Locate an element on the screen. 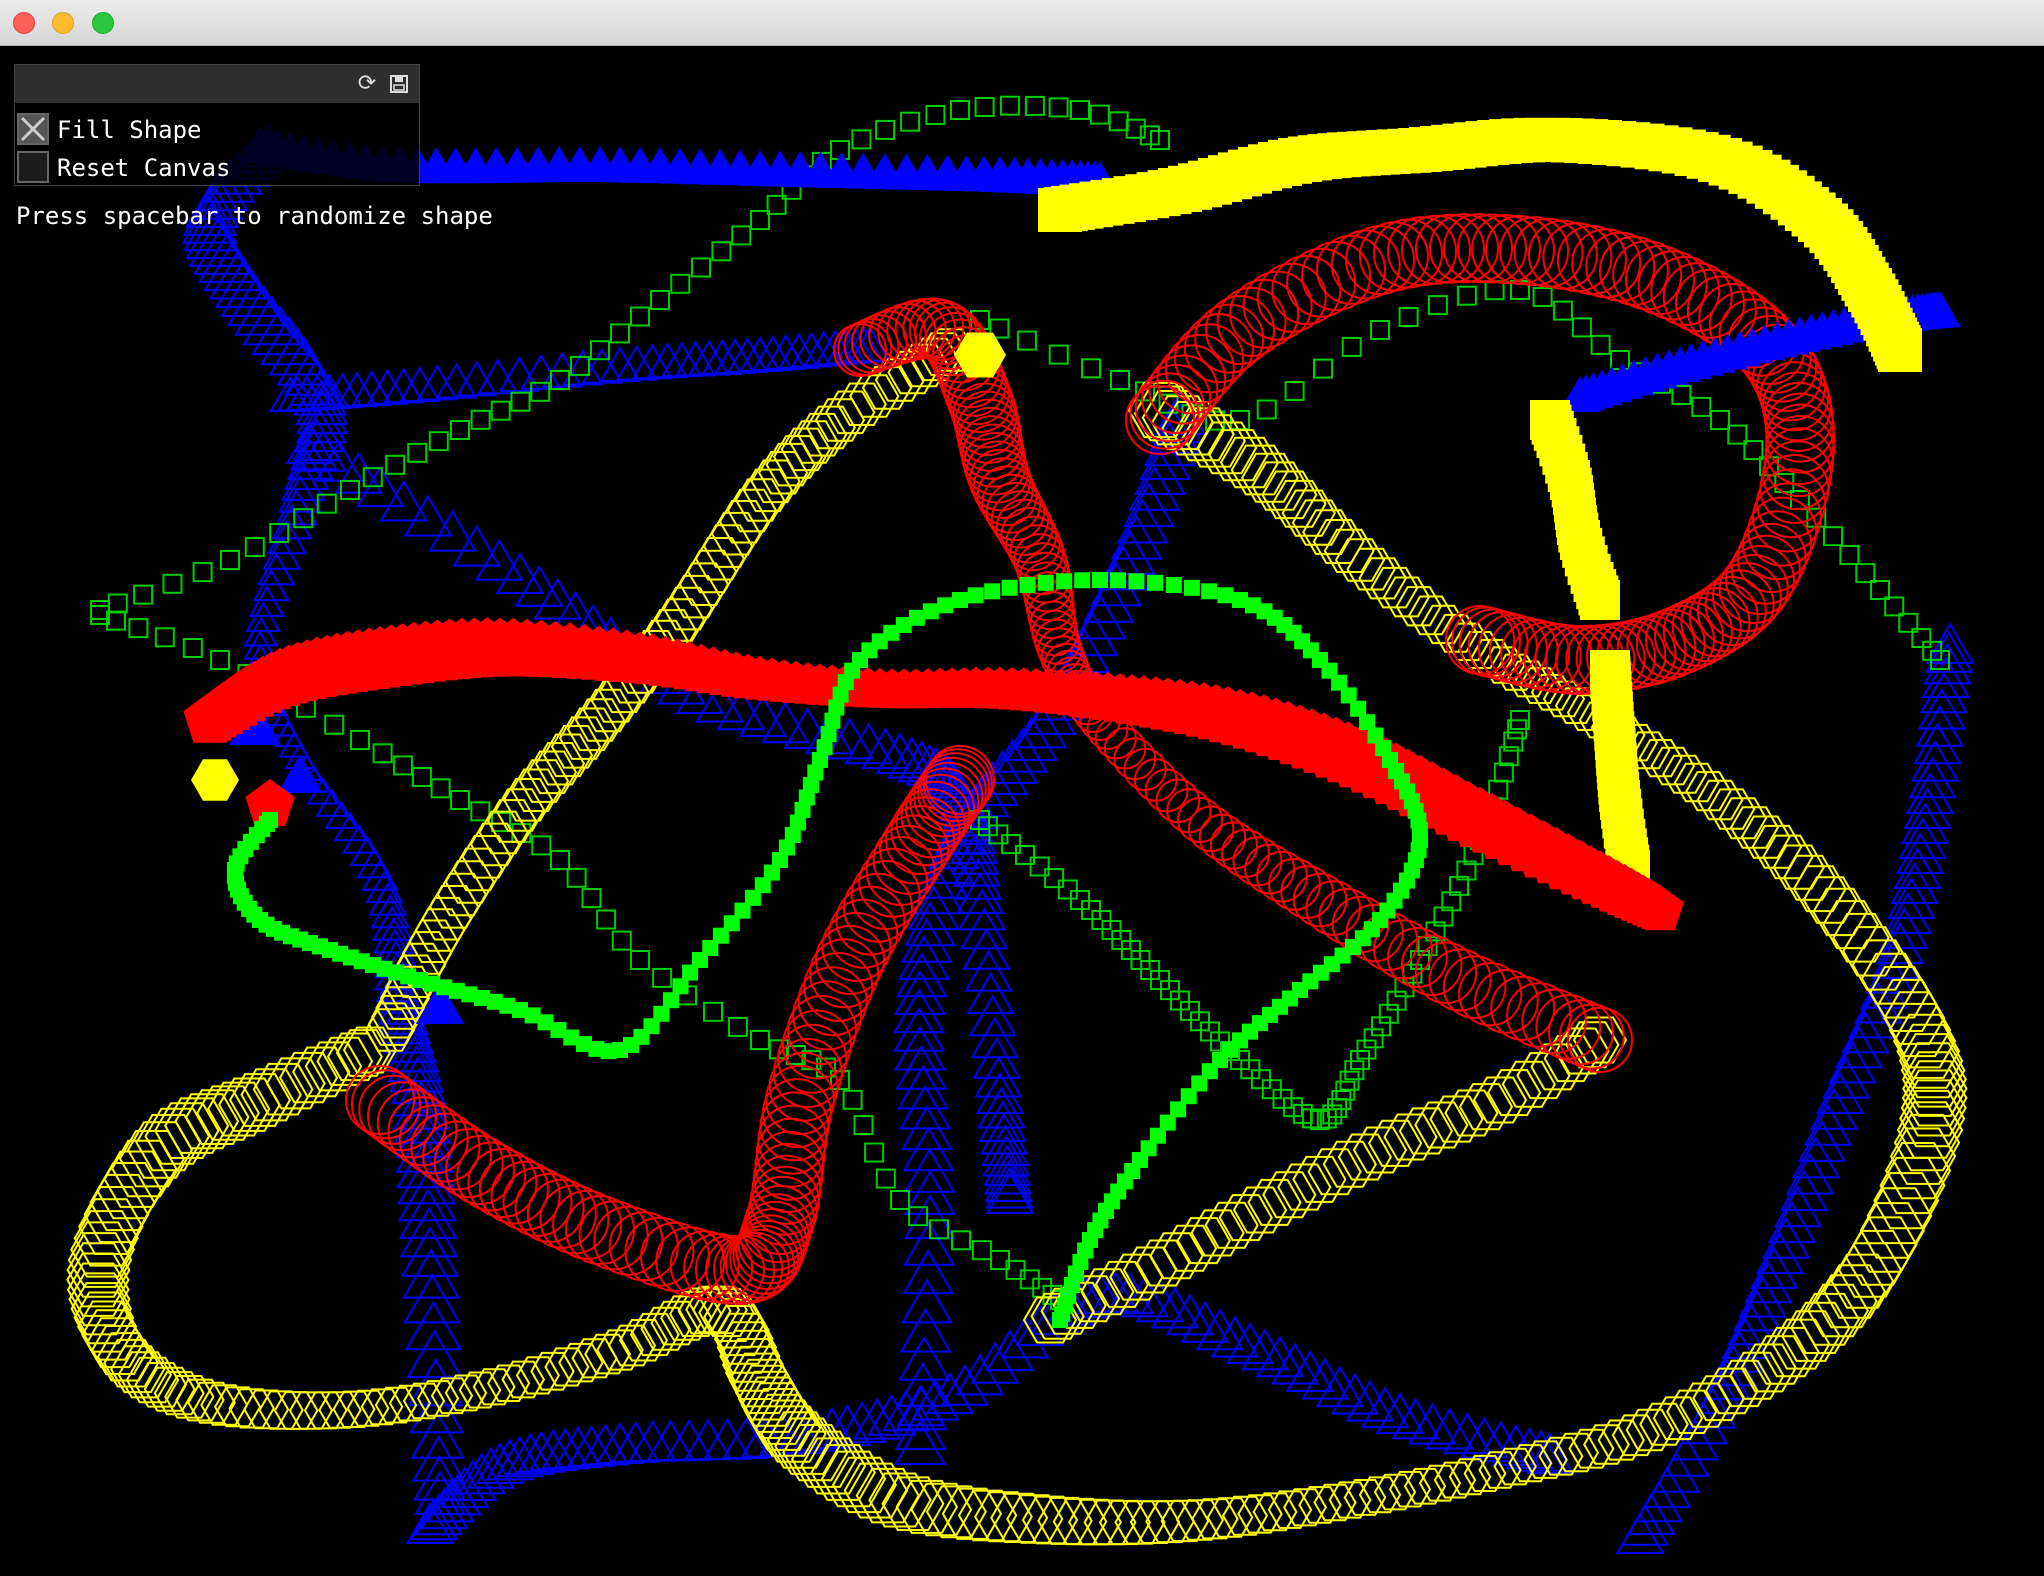 The width and height of the screenshot is (2044, 1576). reset-canvas-checkbox is located at coordinates (33, 167).